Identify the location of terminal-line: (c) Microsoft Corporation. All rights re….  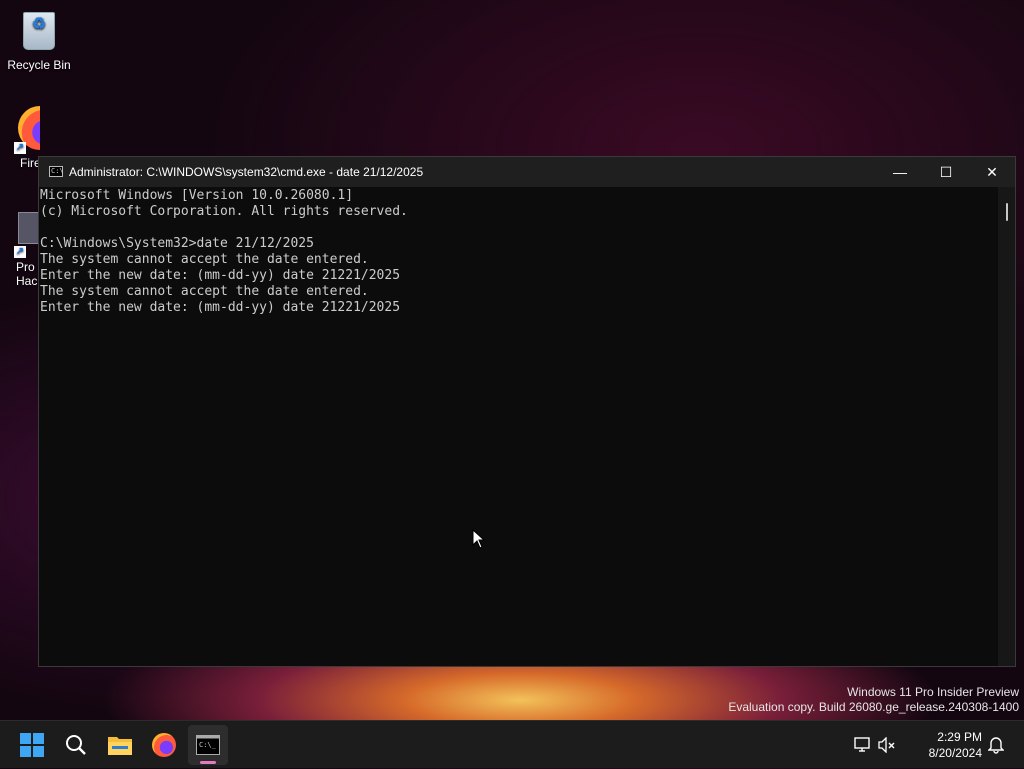
(224, 211).